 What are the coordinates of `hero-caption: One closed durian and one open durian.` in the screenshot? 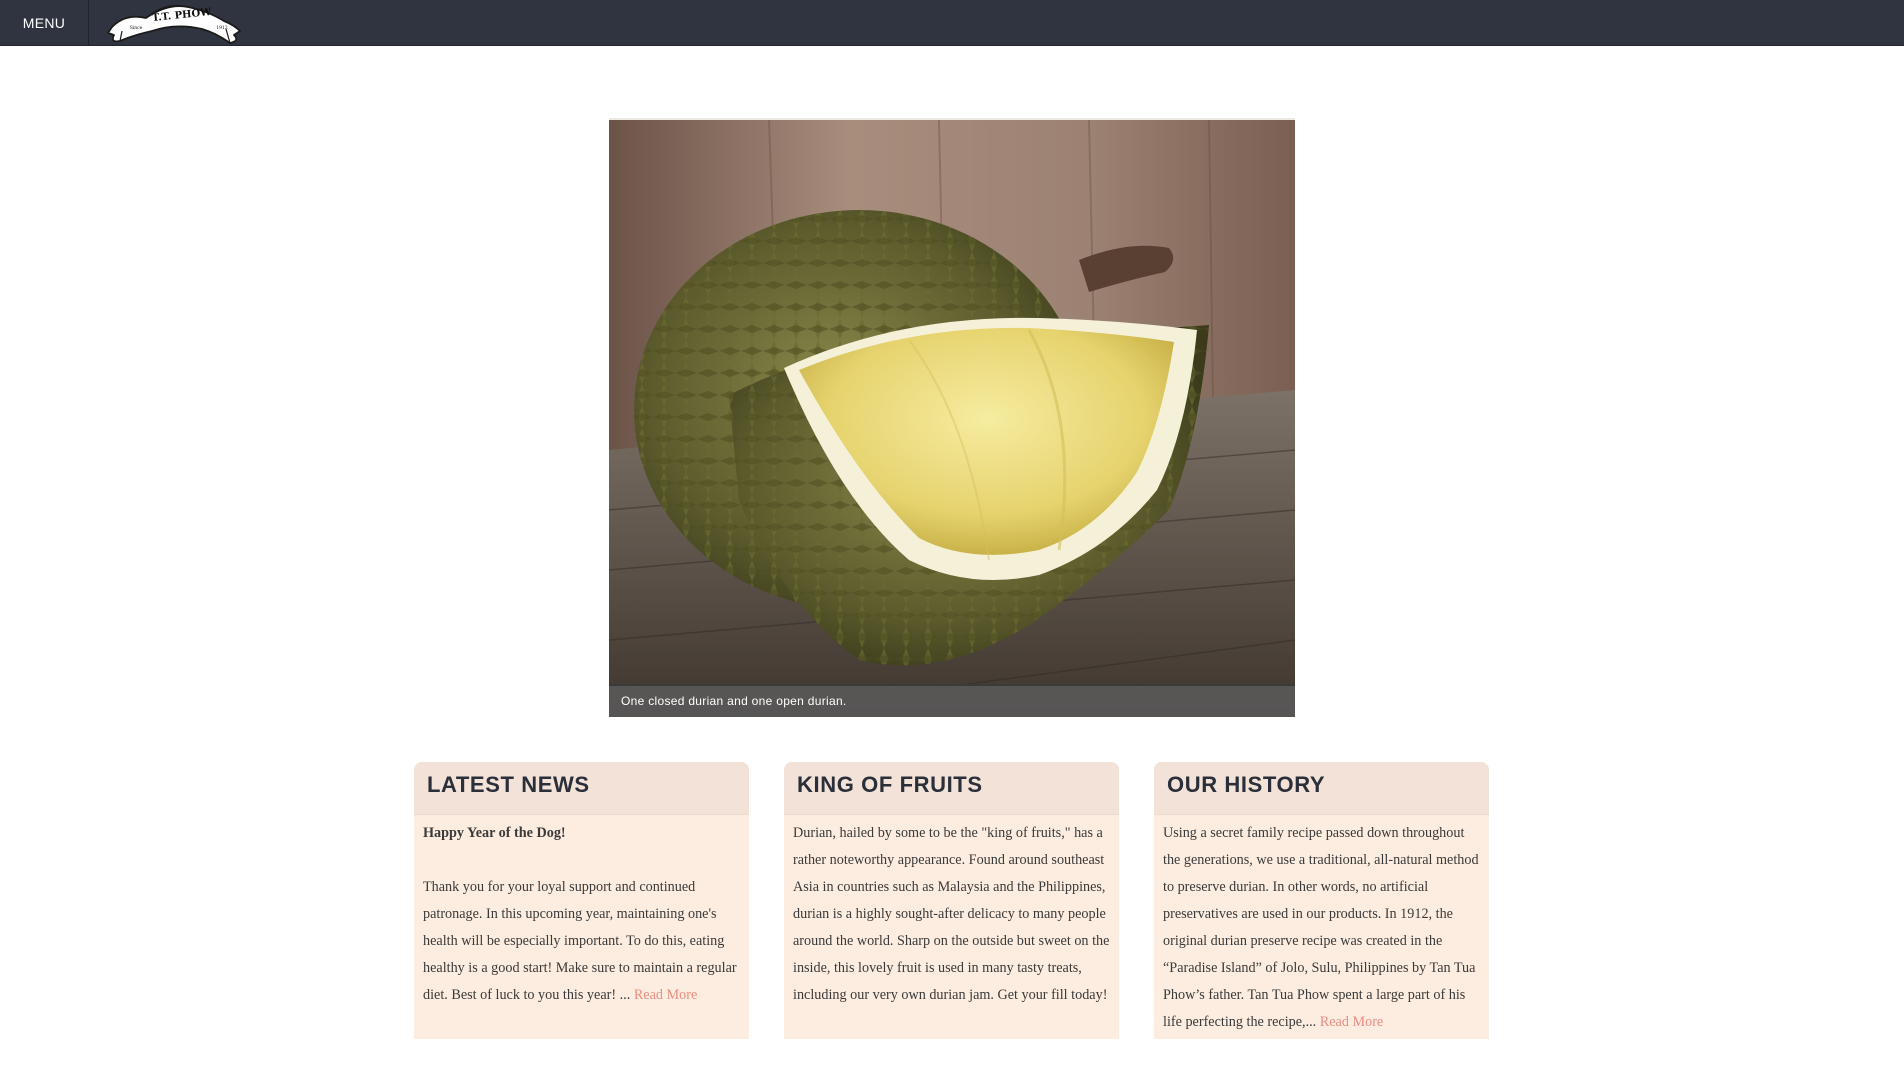 It's located at (952, 700).